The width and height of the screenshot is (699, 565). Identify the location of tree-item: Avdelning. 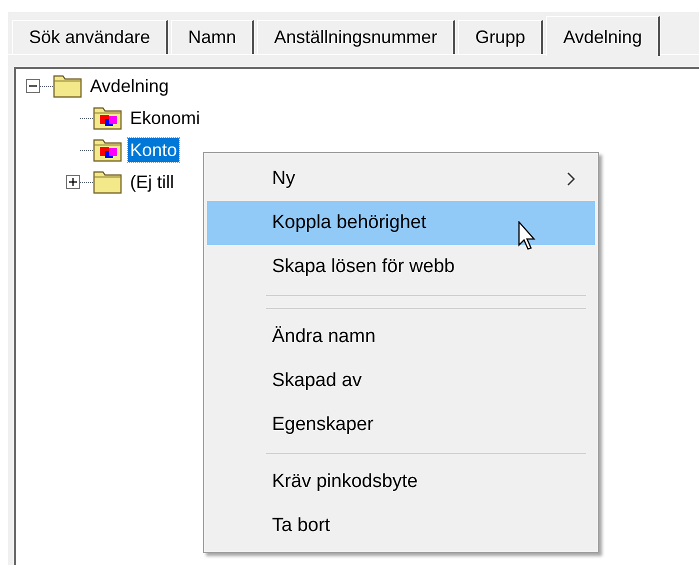
(129, 86).